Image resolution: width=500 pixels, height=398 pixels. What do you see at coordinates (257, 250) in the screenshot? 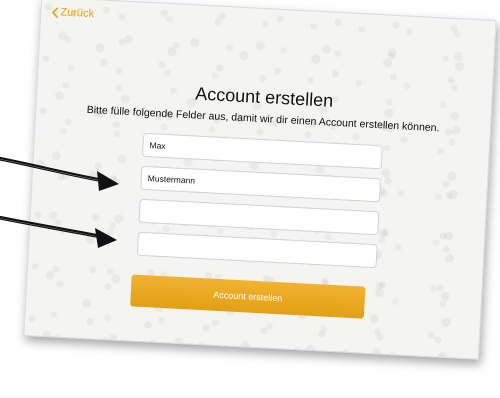
I see `fourth-field` at bounding box center [257, 250].